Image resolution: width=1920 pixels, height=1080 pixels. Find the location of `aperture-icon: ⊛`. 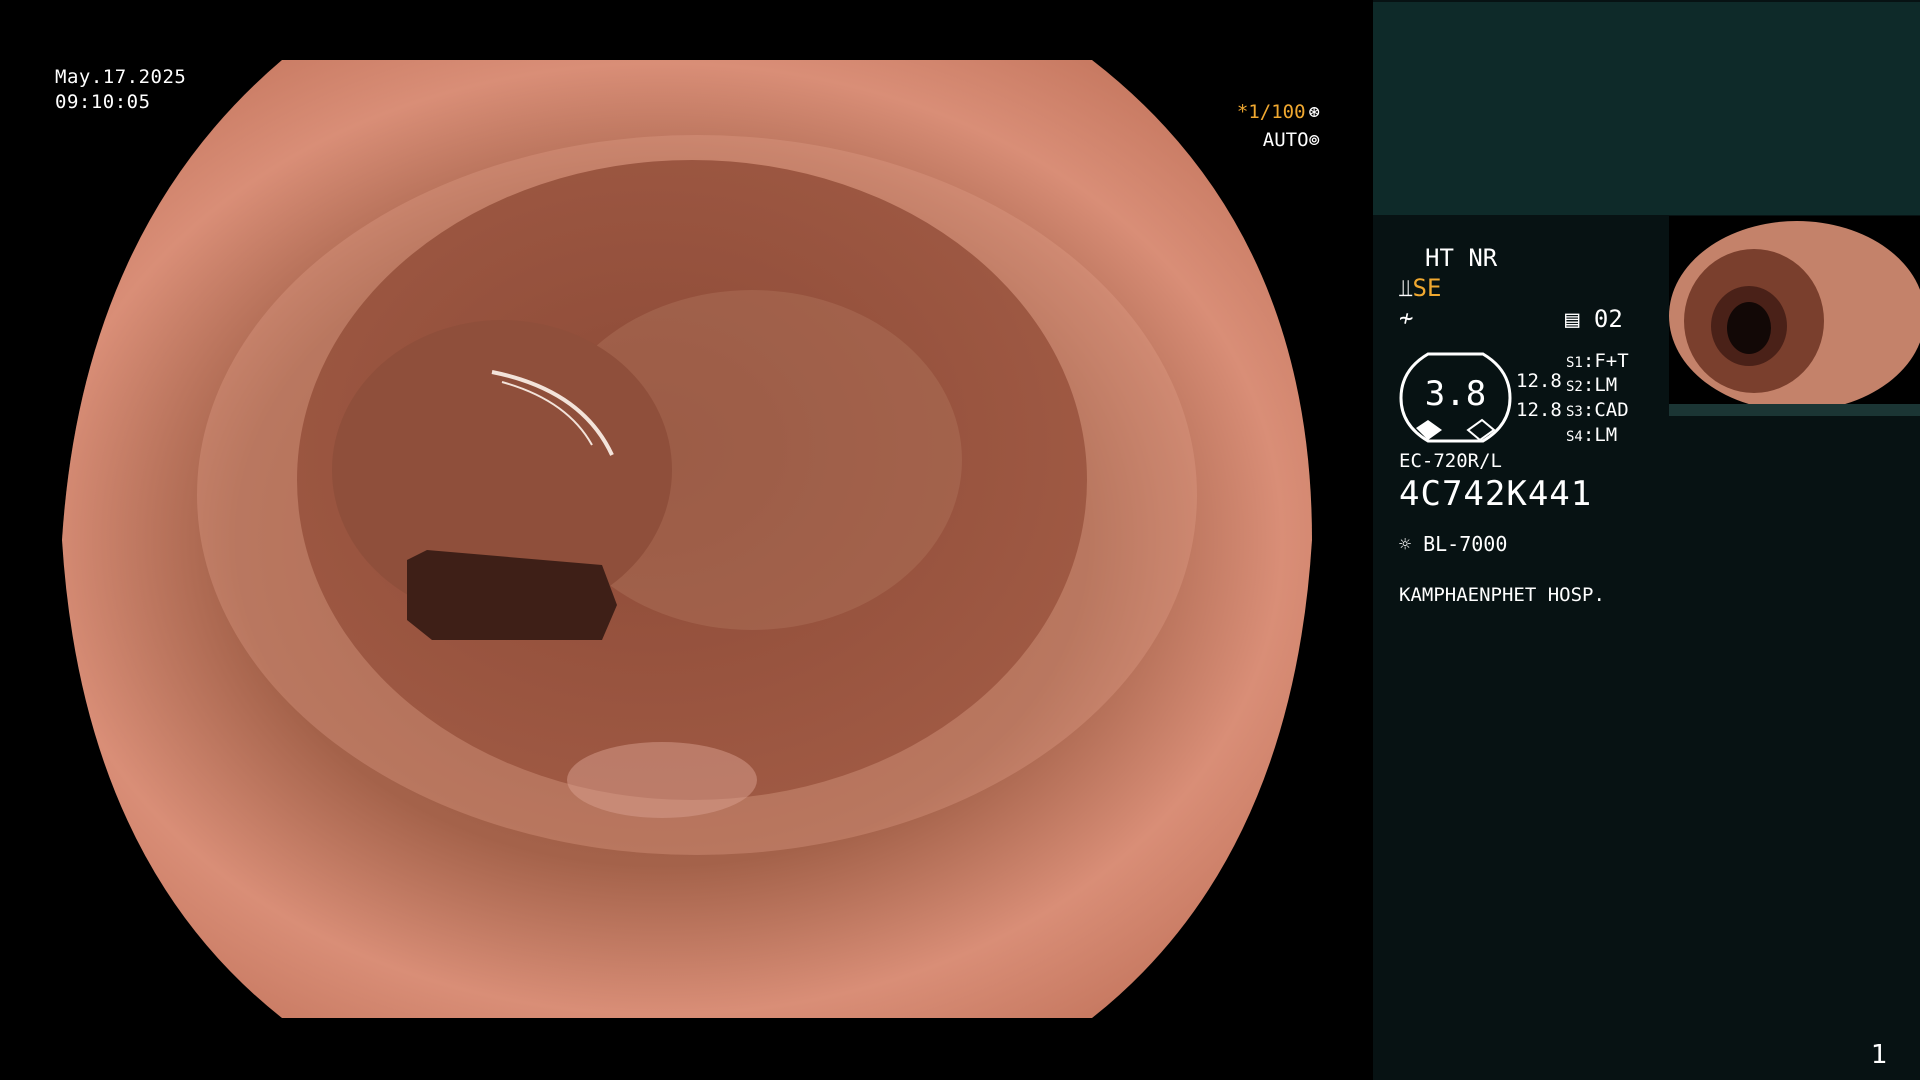

aperture-icon: ⊛ is located at coordinates (1314, 112).